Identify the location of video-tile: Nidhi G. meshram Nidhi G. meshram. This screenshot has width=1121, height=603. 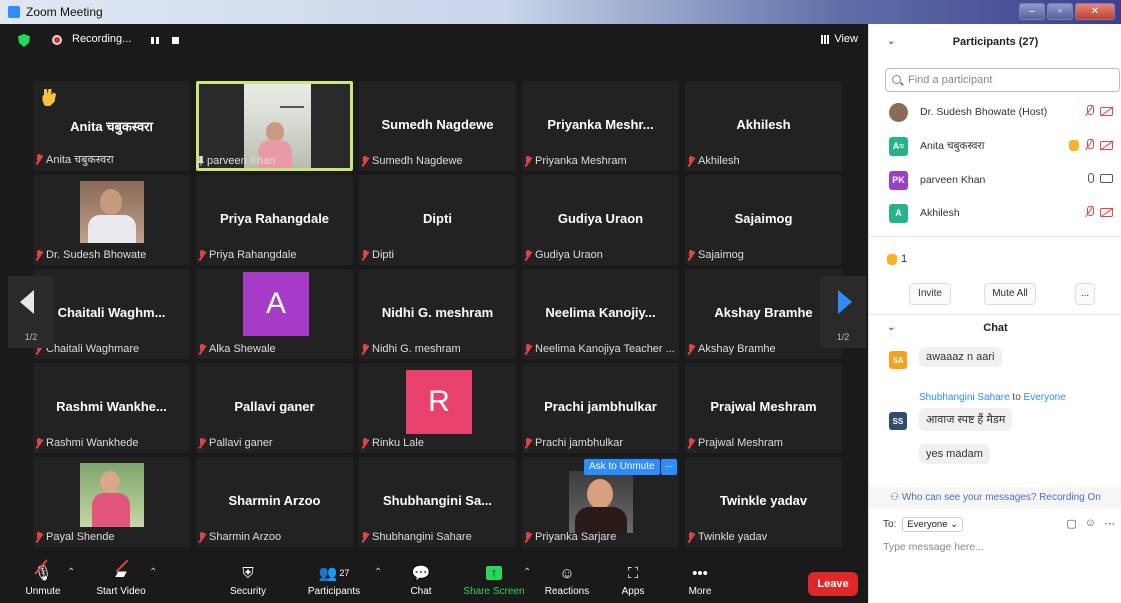
(437, 314).